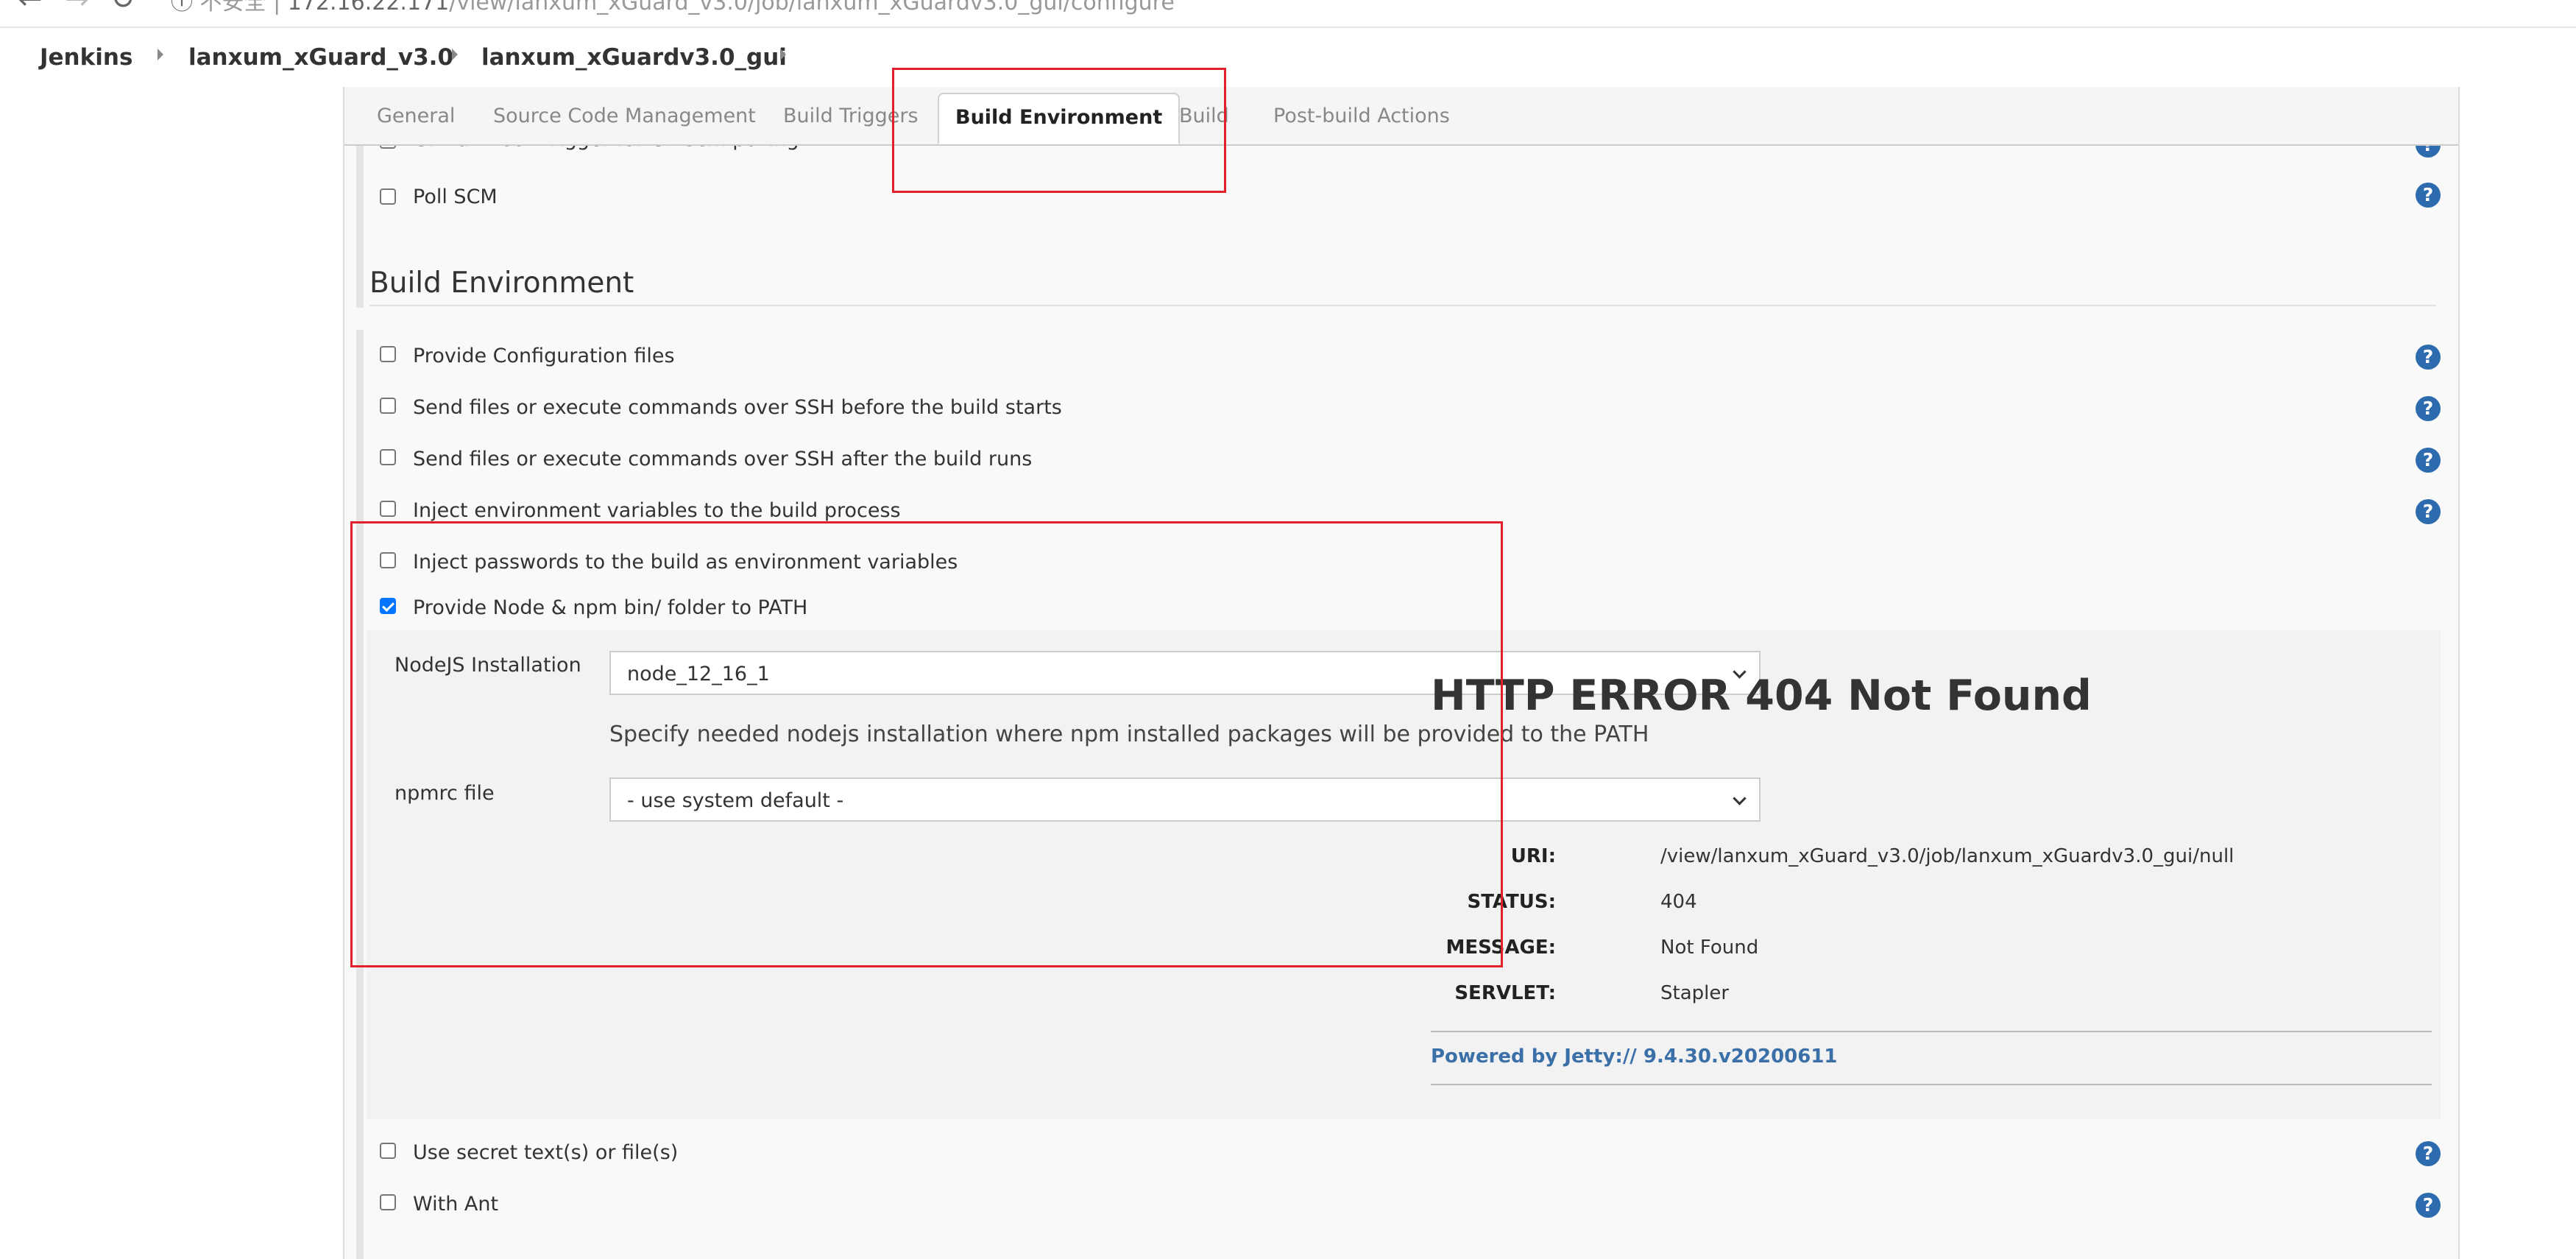  What do you see at coordinates (86, 57) in the screenshot?
I see `breadcrumb-jenkins: Jenkins` at bounding box center [86, 57].